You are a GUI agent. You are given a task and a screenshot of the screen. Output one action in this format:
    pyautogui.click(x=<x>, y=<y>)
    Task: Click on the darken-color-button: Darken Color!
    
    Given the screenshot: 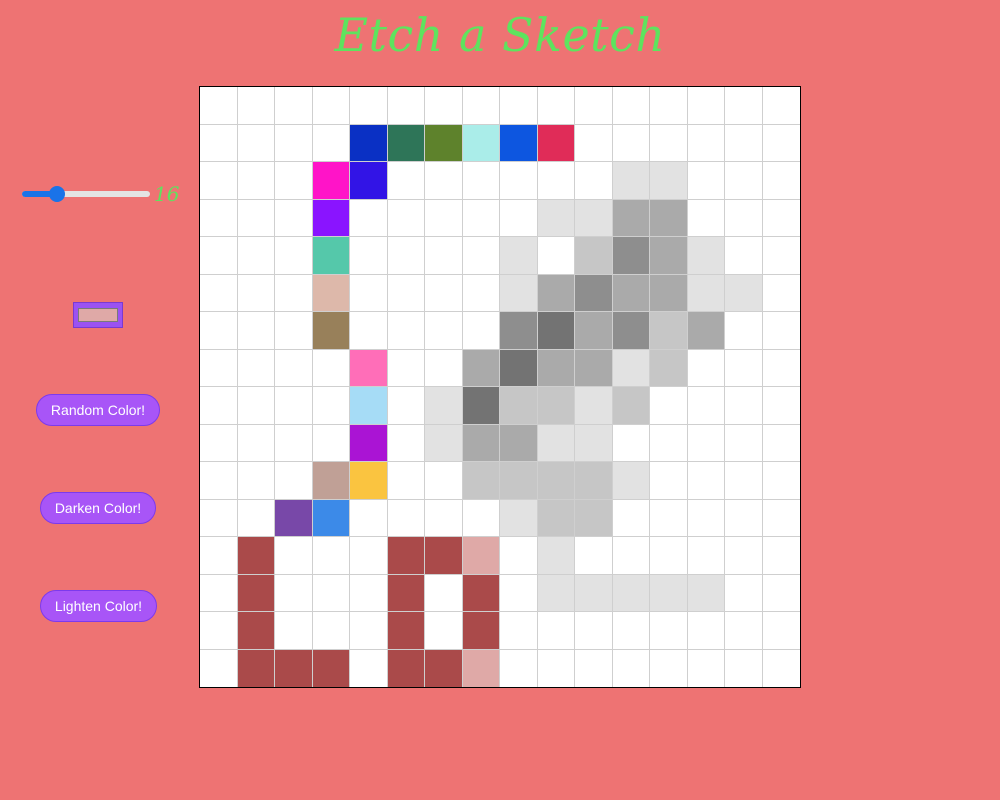 What is the action you would take?
    pyautogui.click(x=98, y=508)
    